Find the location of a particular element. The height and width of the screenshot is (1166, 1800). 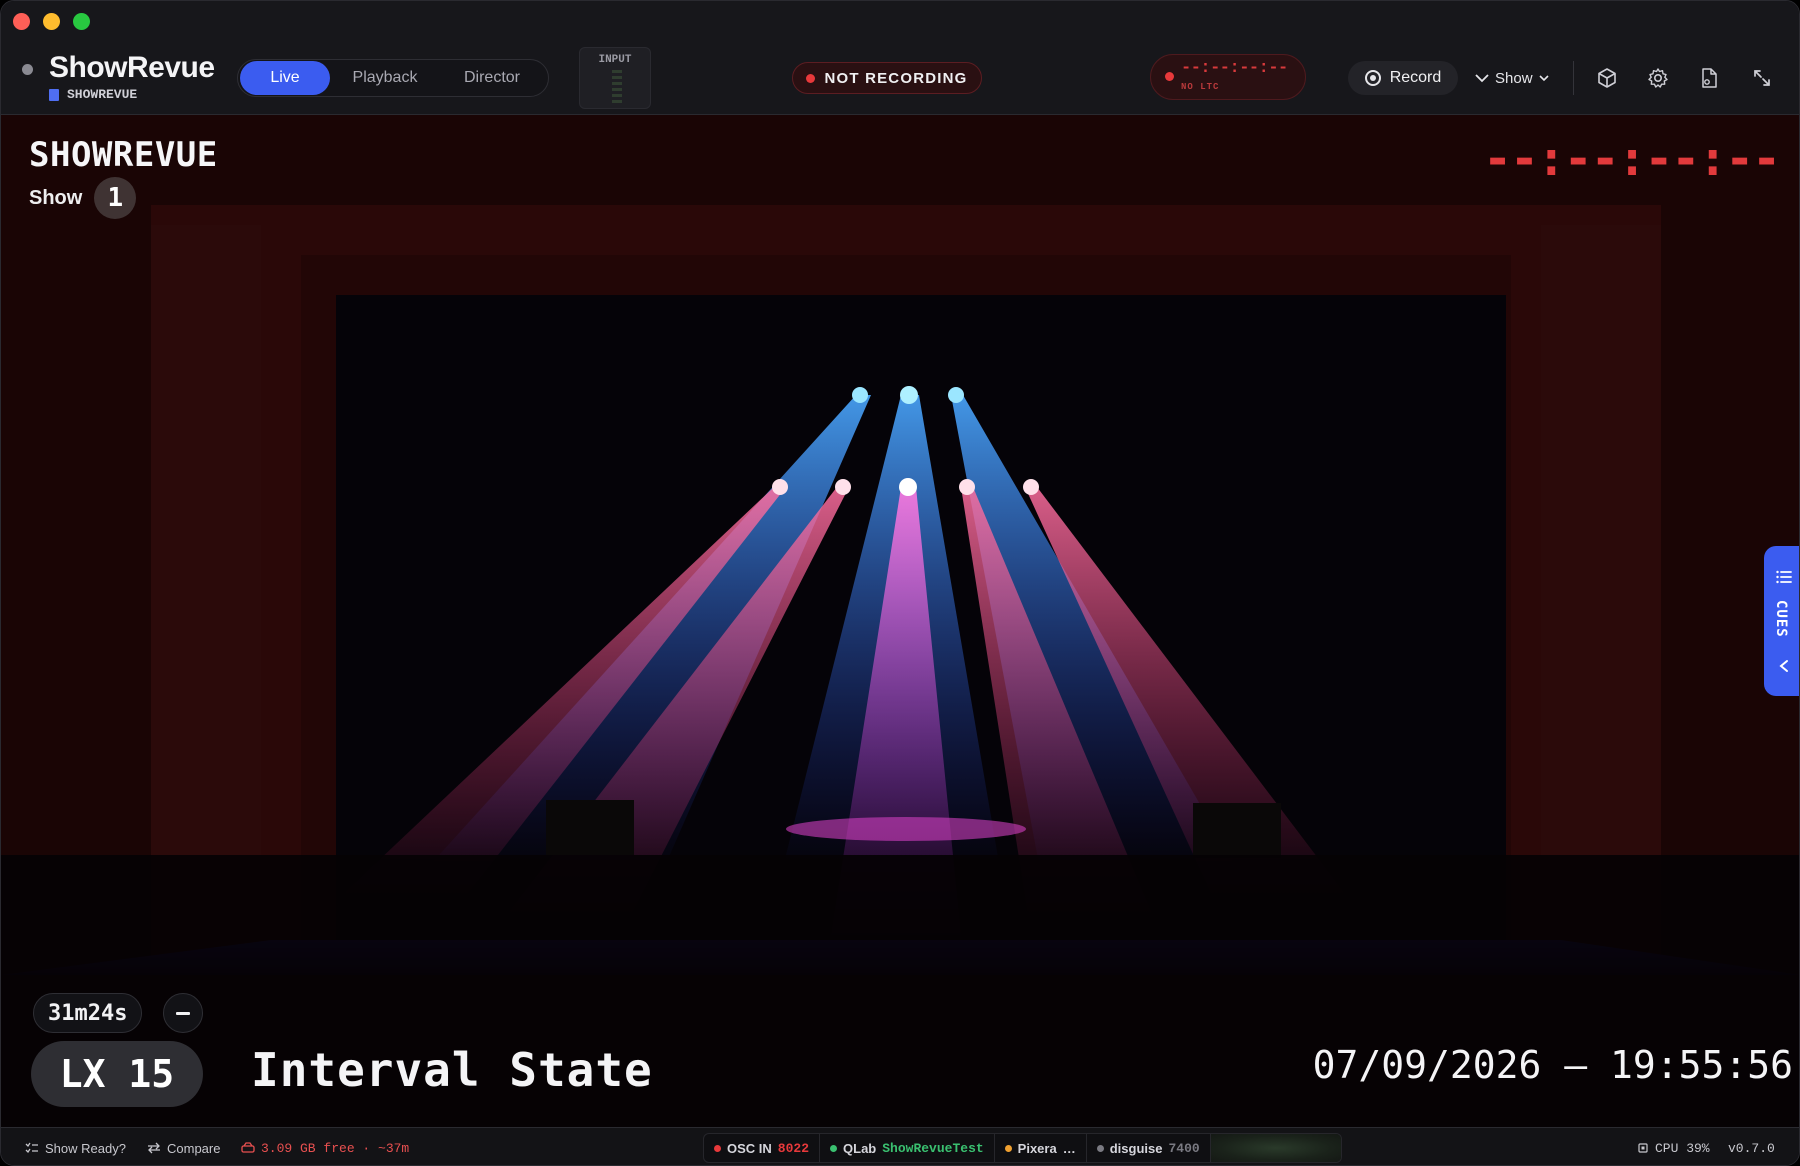

ltc-timecode-display: --:--:--:-- NO LTC is located at coordinates (1228, 77).